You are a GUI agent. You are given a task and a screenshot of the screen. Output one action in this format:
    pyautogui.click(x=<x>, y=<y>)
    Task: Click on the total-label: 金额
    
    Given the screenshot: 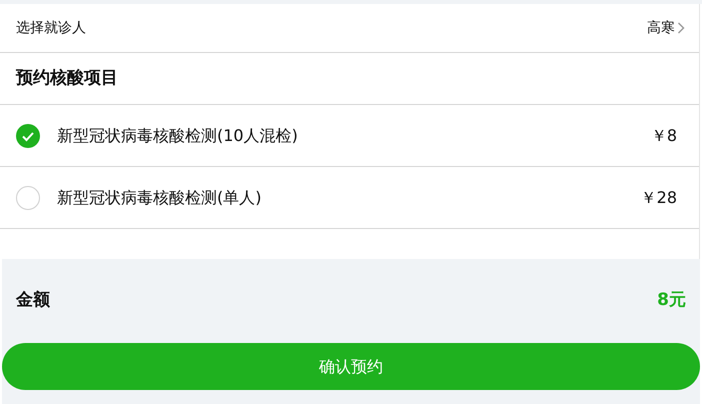 What is the action you would take?
    pyautogui.click(x=33, y=300)
    